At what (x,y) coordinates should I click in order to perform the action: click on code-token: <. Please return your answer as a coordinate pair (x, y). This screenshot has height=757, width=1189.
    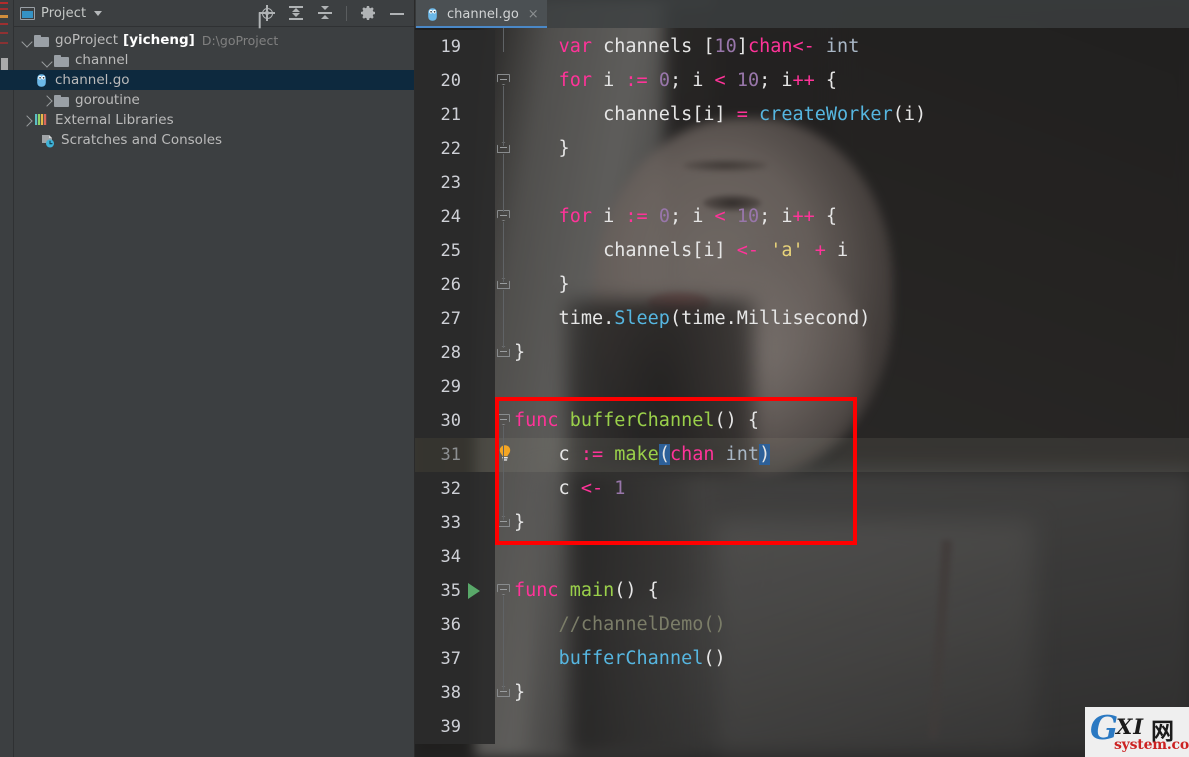
    Looking at the image, I should click on (720, 216).